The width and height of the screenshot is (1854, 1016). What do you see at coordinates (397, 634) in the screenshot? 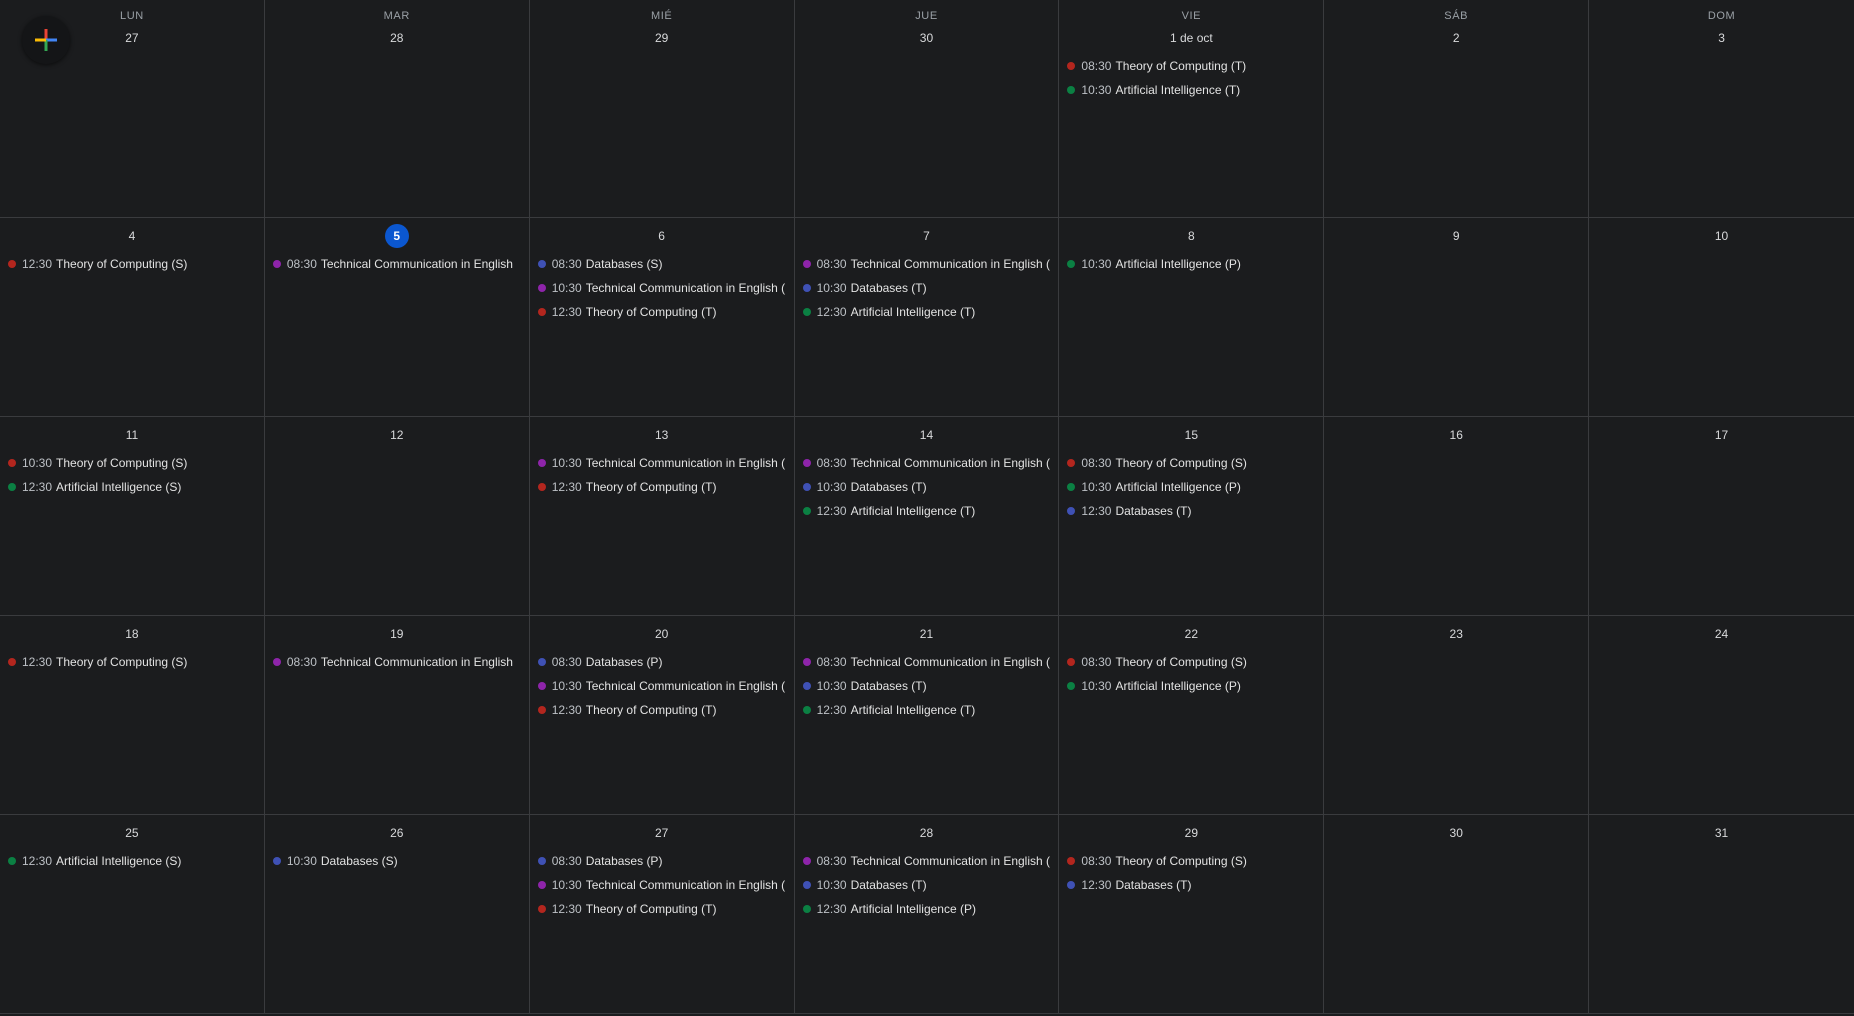
I see `date-number: 19` at bounding box center [397, 634].